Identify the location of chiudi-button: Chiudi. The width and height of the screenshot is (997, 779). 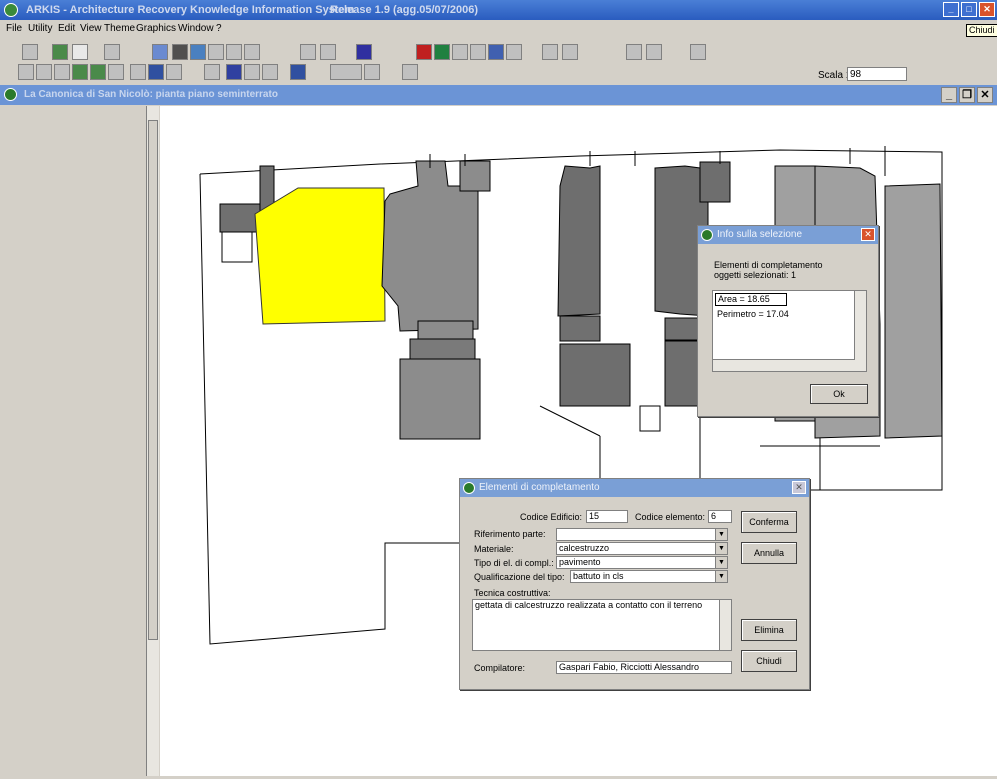
(769, 661).